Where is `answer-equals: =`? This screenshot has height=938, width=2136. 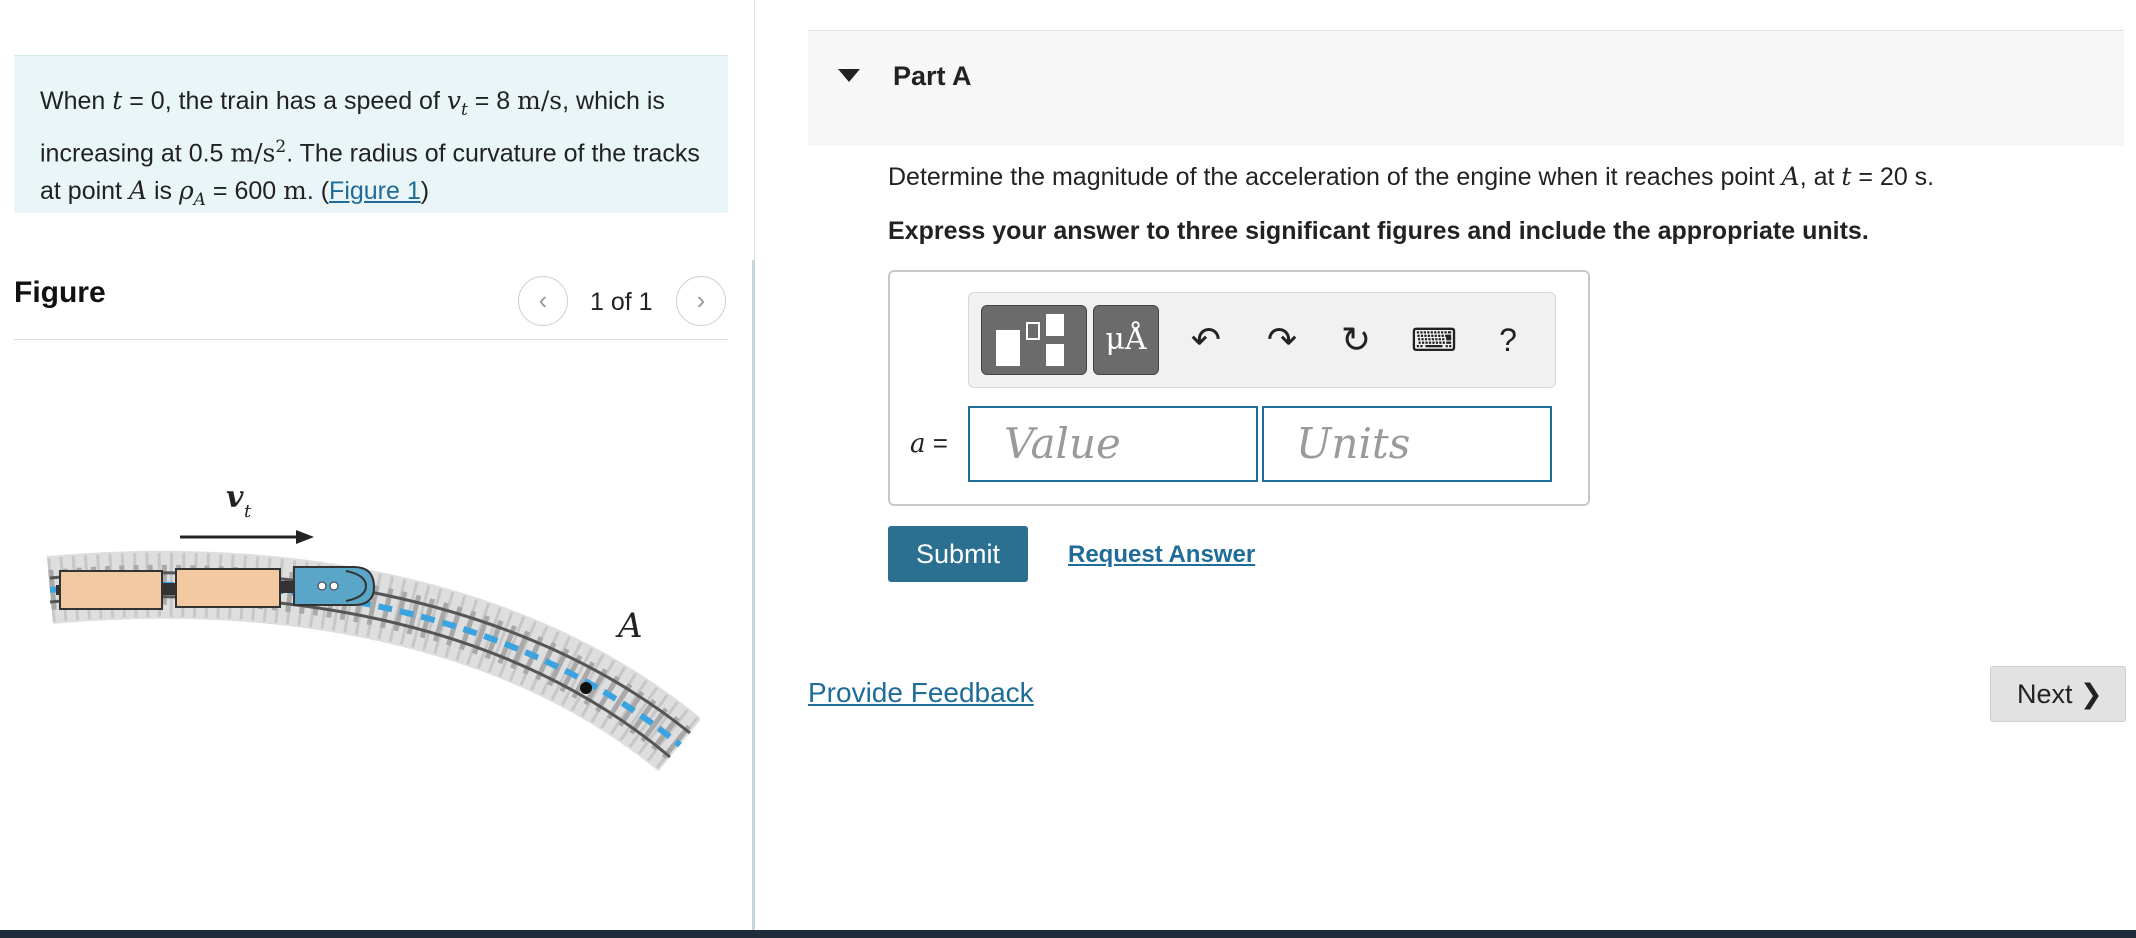 answer-equals: = is located at coordinates (936, 443).